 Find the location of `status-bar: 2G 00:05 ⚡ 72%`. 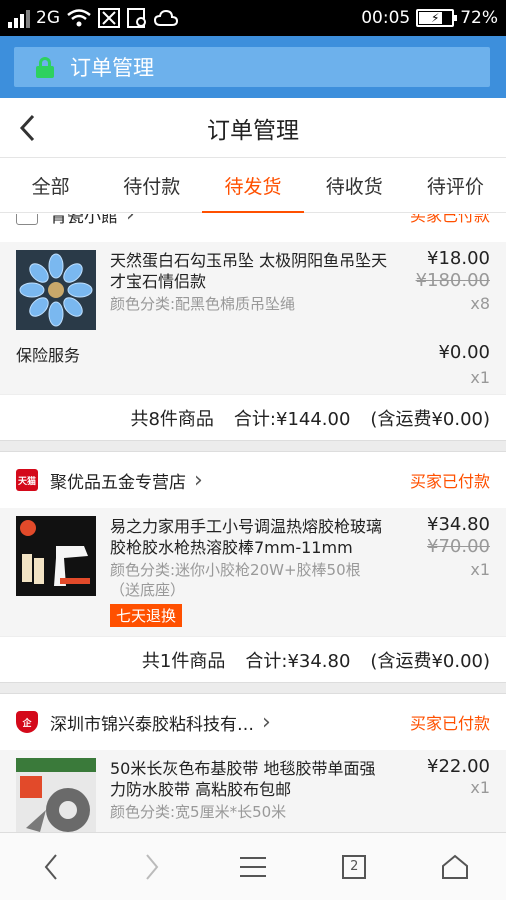

status-bar: 2G 00:05 ⚡ 72% is located at coordinates (253, 18).